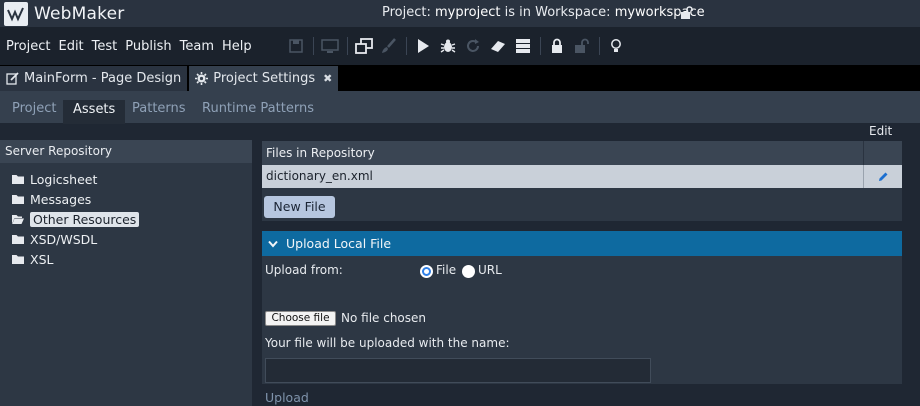 This screenshot has width=920, height=406. What do you see at coordinates (299, 207) in the screenshot?
I see `new-file-button: New File` at bounding box center [299, 207].